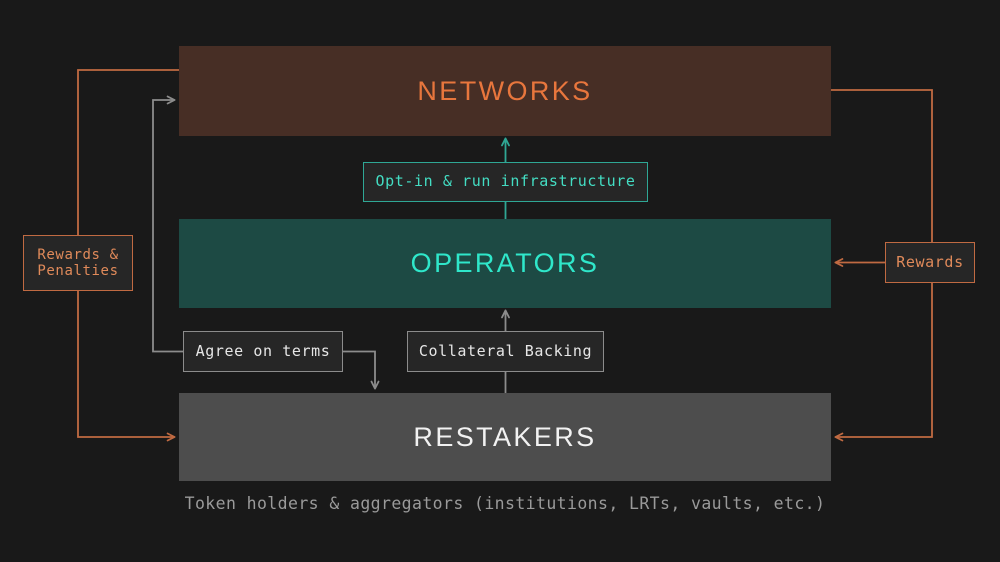 Image resolution: width=1000 pixels, height=562 pixels. I want to click on block-restakers: RESTAKERS, so click(505, 437).